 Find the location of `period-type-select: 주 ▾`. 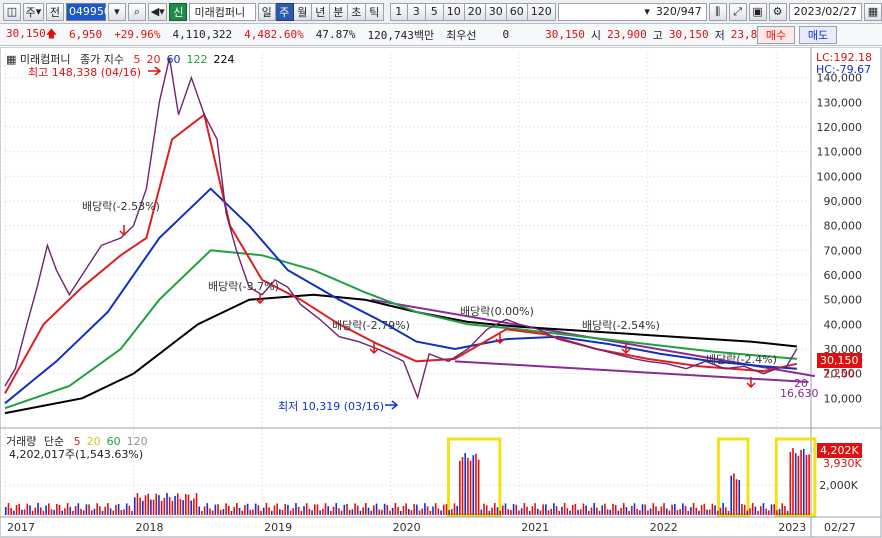

period-type-select: 주 ▾ is located at coordinates (33, 11).